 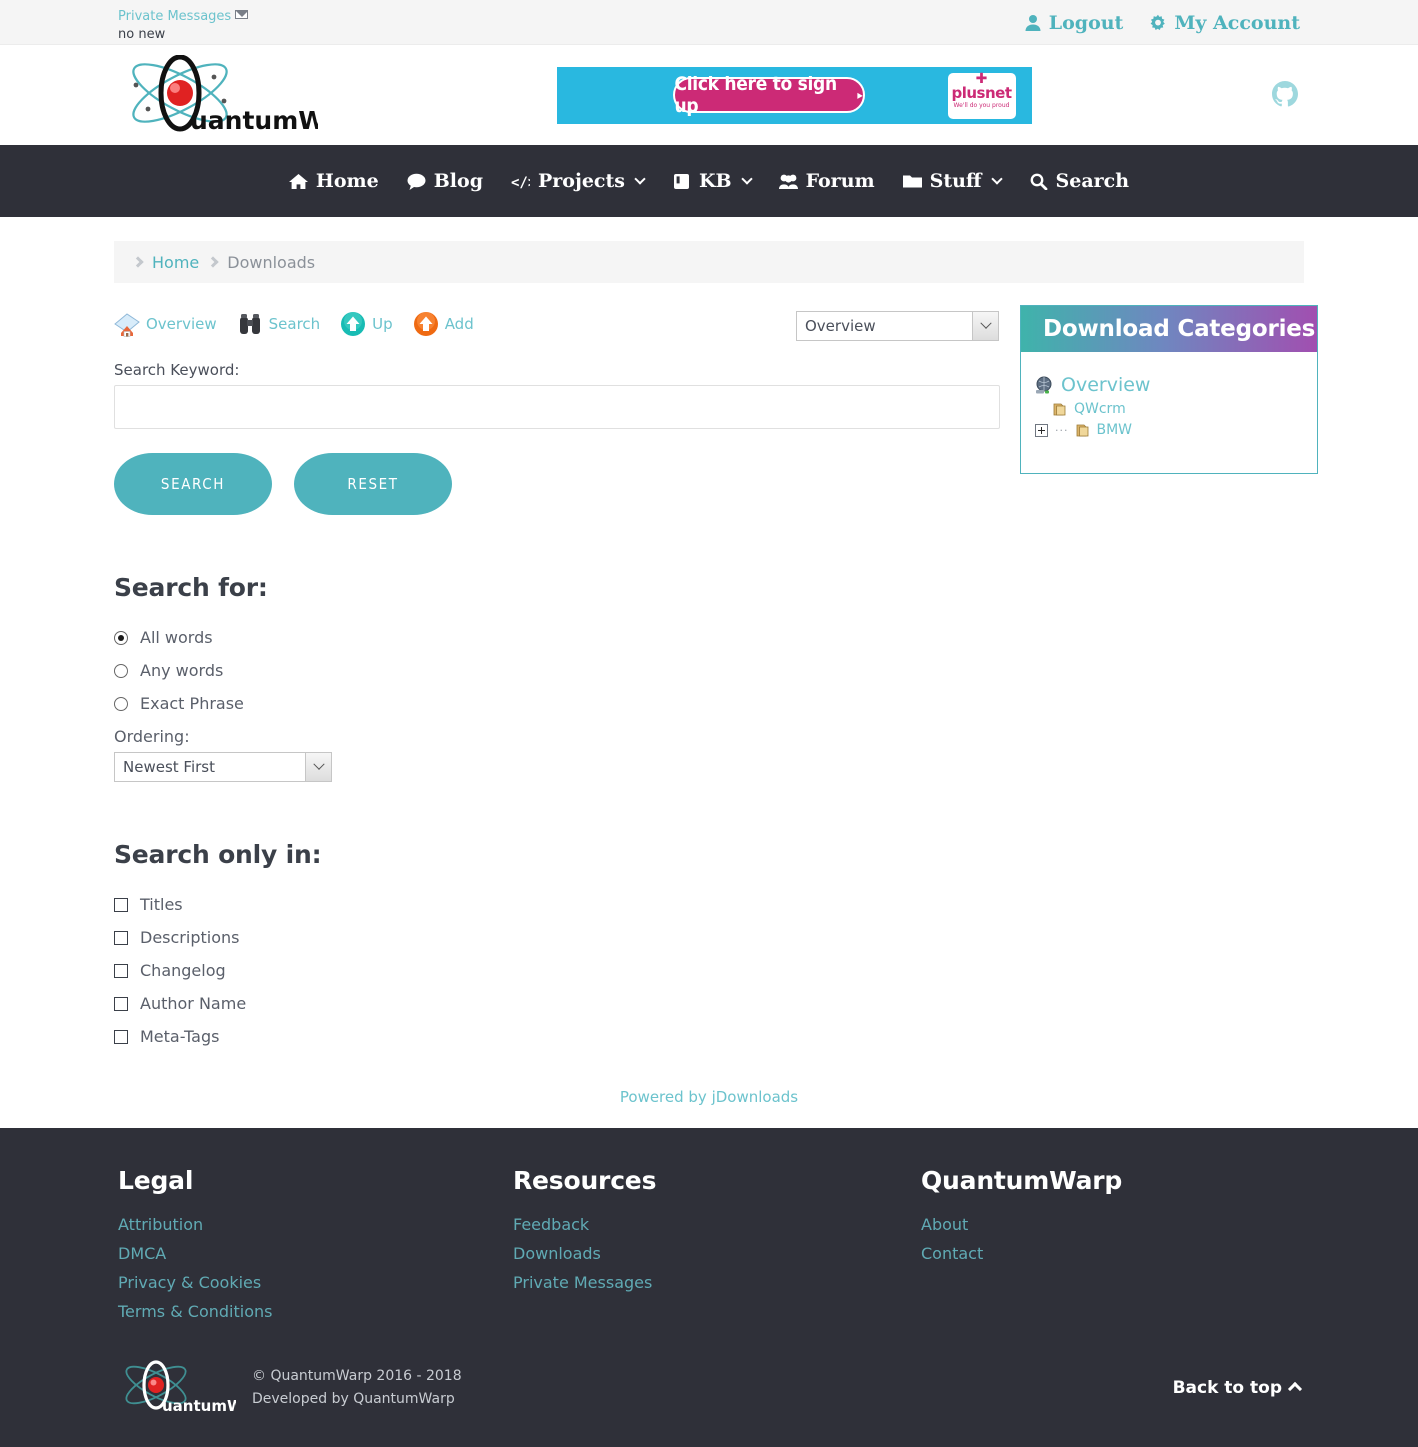 What do you see at coordinates (1224, 23) in the screenshot?
I see `my-account-link: My Account` at bounding box center [1224, 23].